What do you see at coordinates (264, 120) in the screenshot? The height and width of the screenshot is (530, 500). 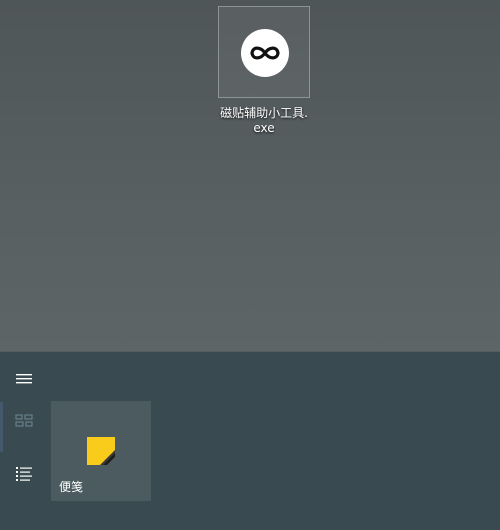 I see `shortcut-label: 磁贴辅助小工具.exe` at bounding box center [264, 120].